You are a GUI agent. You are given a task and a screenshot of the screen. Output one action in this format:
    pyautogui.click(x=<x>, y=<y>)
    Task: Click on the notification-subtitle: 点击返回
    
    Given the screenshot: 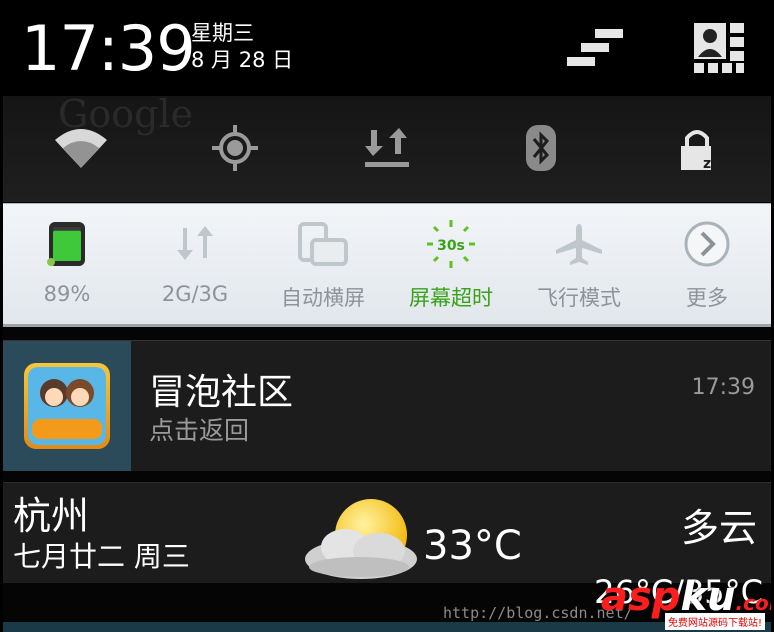 What is the action you would take?
    pyautogui.click(x=199, y=430)
    